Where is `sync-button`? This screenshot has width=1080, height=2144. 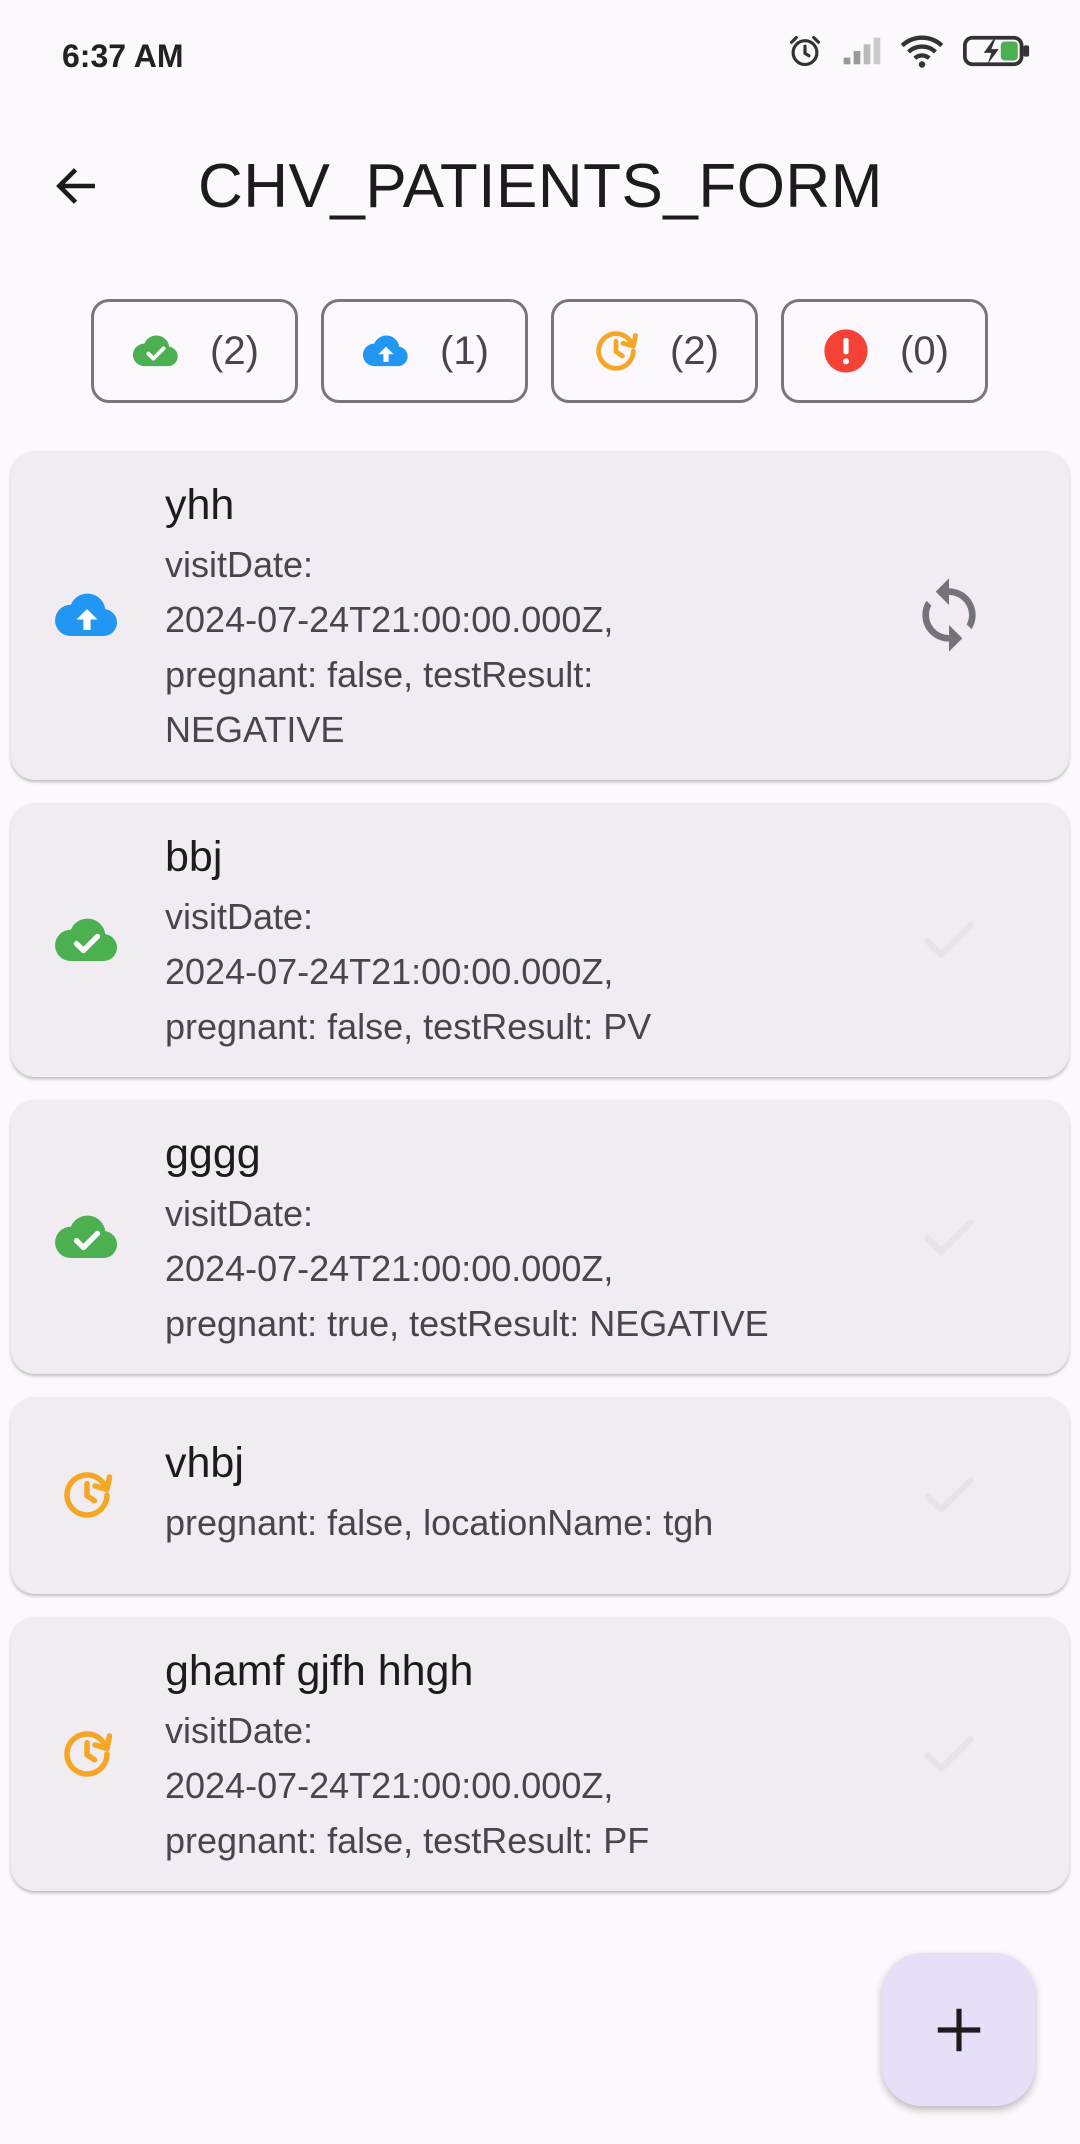 sync-button is located at coordinates (949, 615).